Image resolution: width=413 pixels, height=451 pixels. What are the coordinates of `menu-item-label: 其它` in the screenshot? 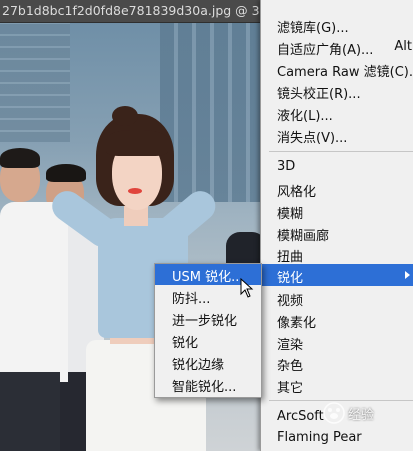 It's located at (290, 388).